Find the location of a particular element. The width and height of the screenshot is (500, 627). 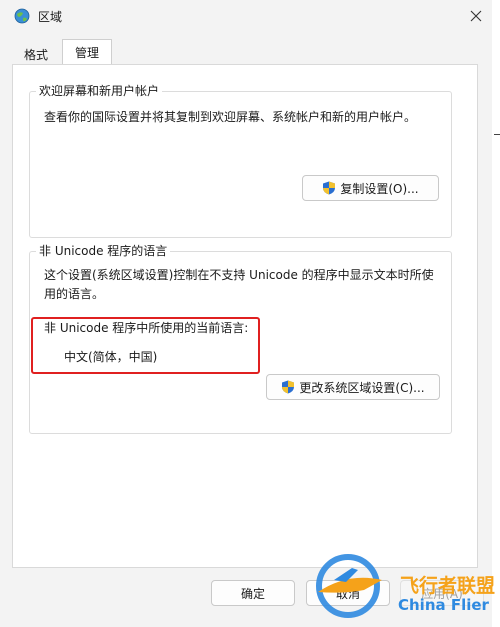

globe-icon is located at coordinates (22, 16).